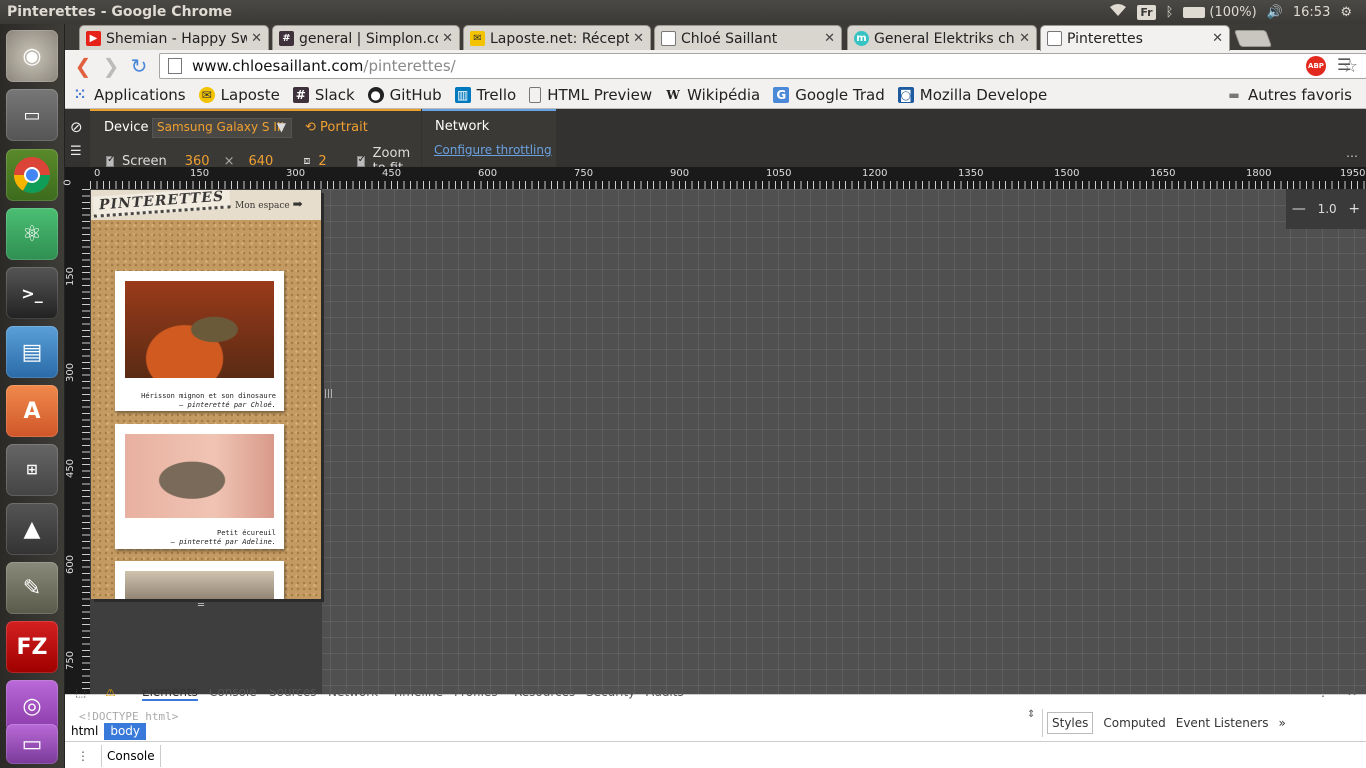  Describe the element at coordinates (1323, 694) in the screenshot. I see `devtools-menu-icon: ⋮` at that location.